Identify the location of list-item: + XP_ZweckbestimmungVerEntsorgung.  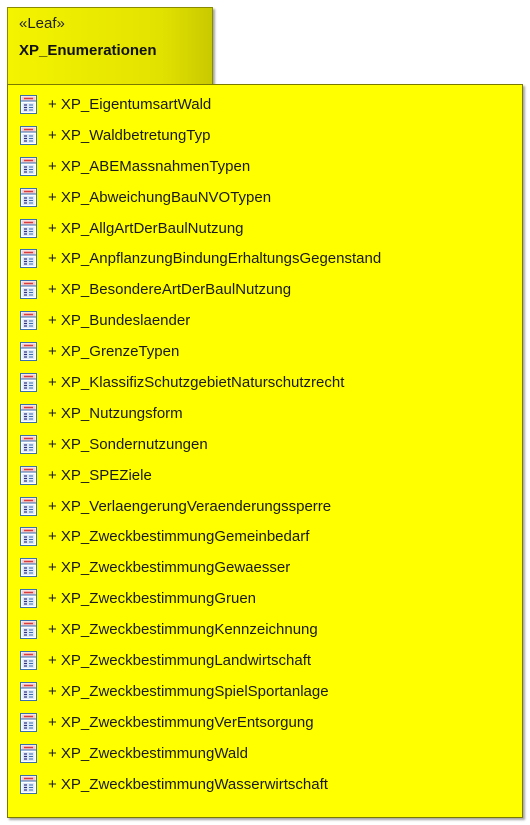
(265, 722).